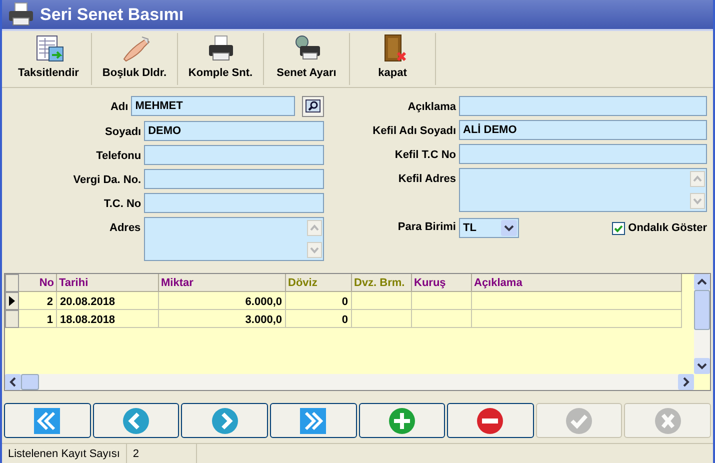 This screenshot has height=463, width=715. What do you see at coordinates (442, 283) in the screenshot?
I see `column-header: Kuruş` at bounding box center [442, 283].